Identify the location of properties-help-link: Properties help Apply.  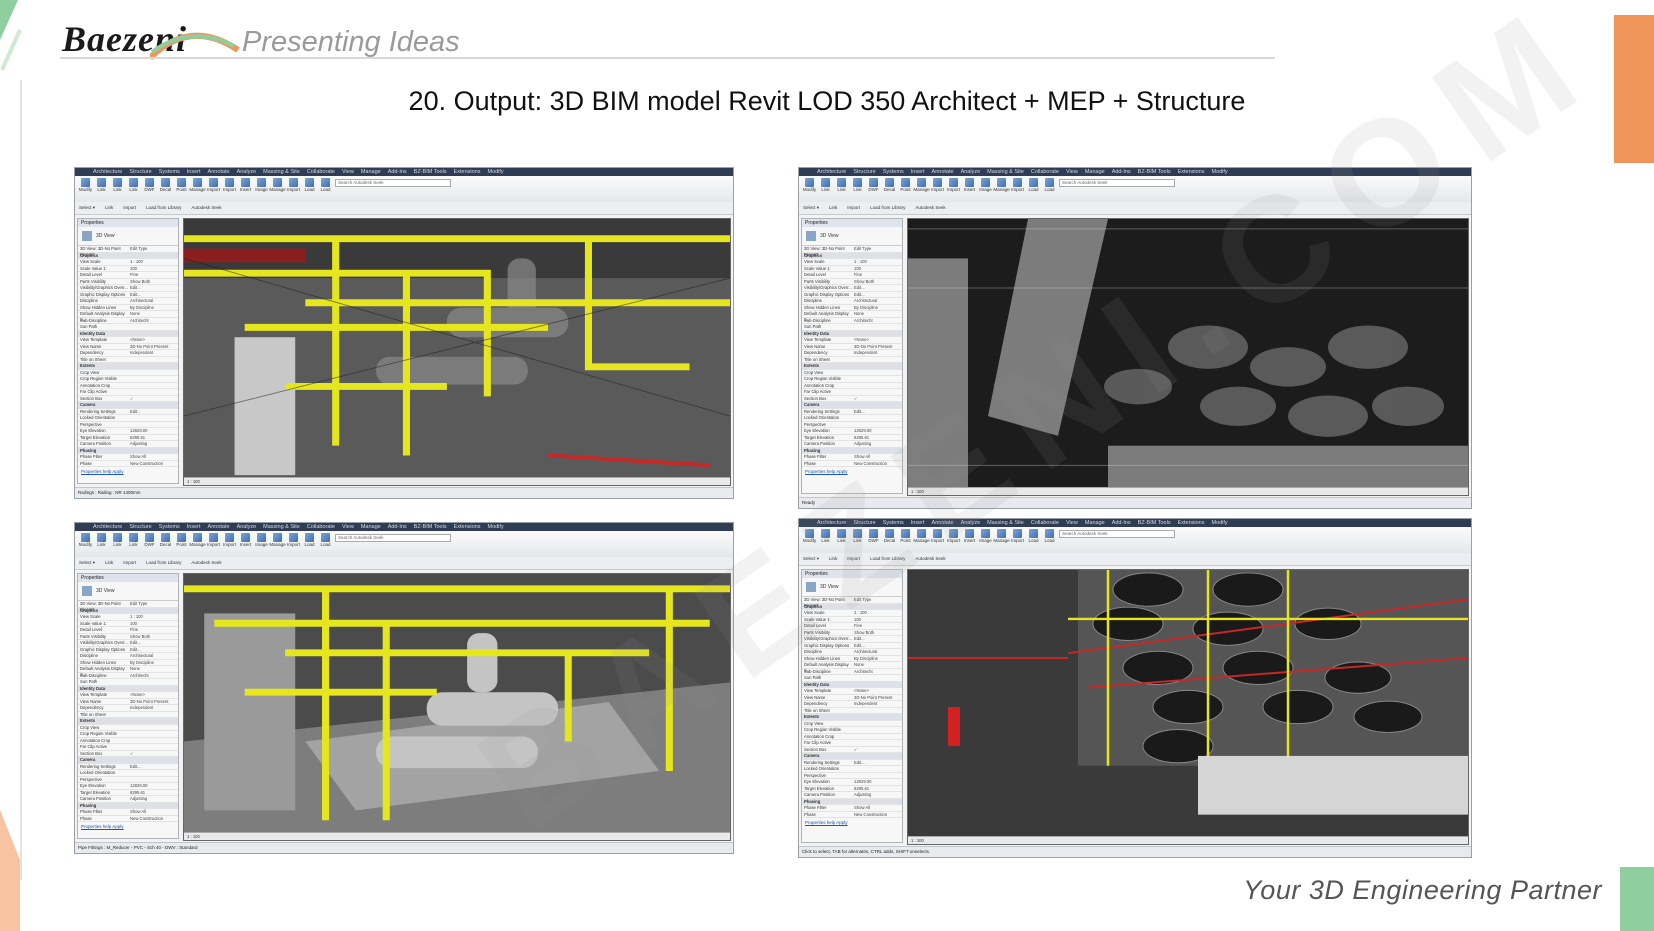
(128, 826).